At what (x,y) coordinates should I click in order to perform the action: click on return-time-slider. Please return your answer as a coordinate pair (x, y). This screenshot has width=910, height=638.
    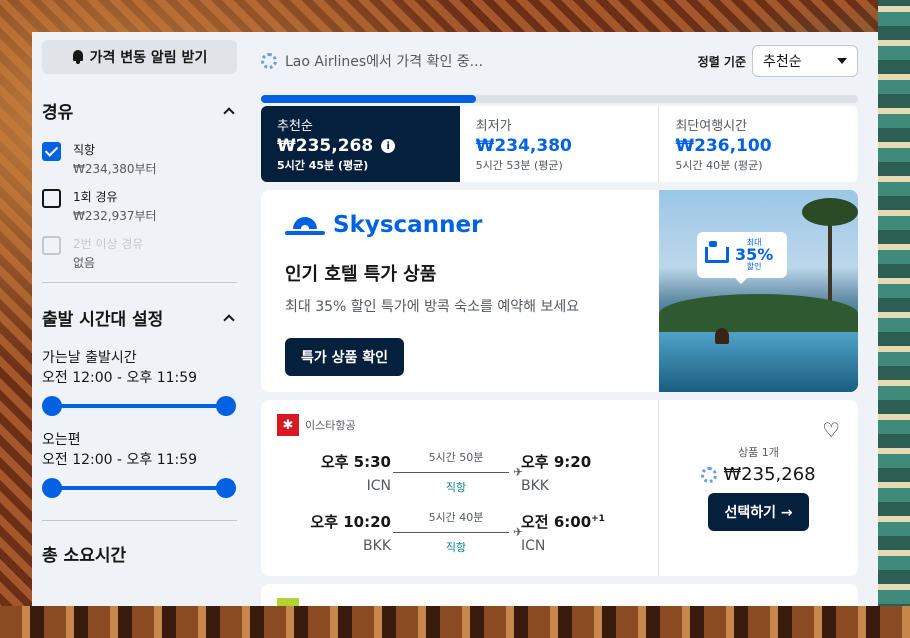
    Looking at the image, I should click on (139, 488).